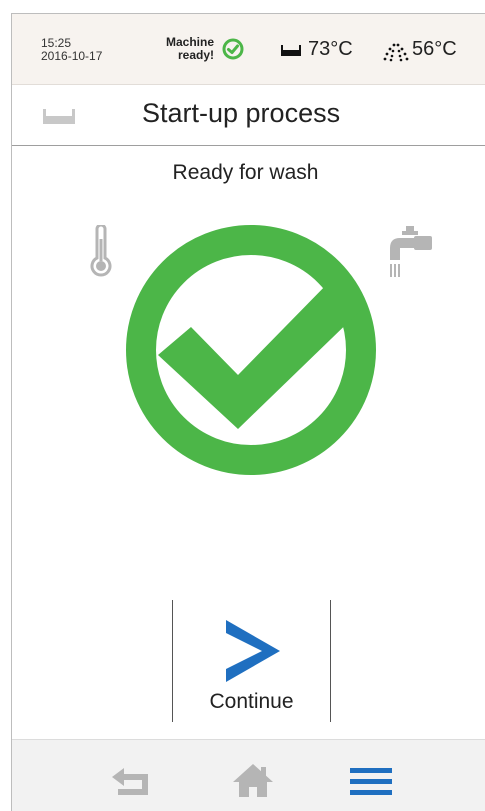 Image resolution: width=485 pixels, height=811 pixels. I want to click on continue-label: Continue, so click(251, 701).